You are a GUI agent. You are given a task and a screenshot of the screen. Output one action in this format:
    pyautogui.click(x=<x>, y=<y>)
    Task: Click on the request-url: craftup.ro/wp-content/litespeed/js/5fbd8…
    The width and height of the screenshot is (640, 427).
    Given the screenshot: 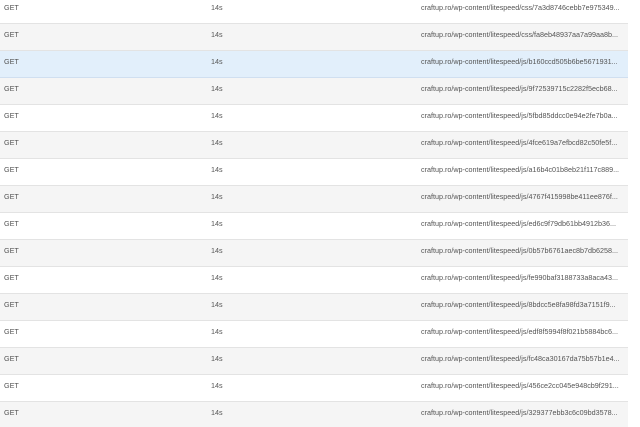 What is the action you would take?
    pyautogui.click(x=519, y=115)
    